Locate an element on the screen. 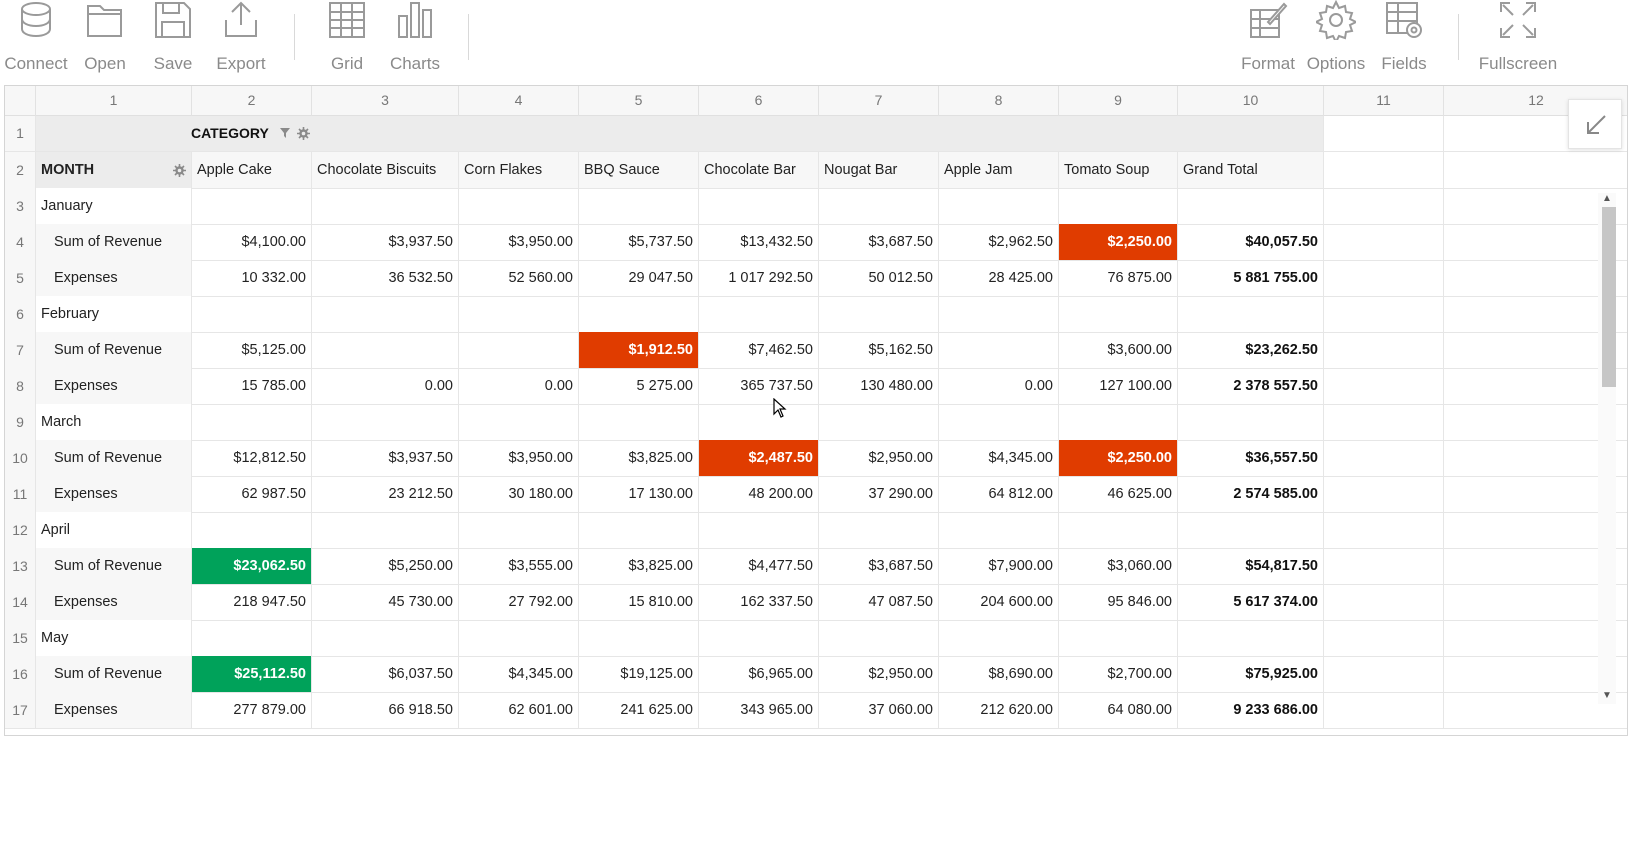 This screenshot has width=1636, height=864. grand-total-cell: 9 233 686.00 is located at coordinates (1251, 710).